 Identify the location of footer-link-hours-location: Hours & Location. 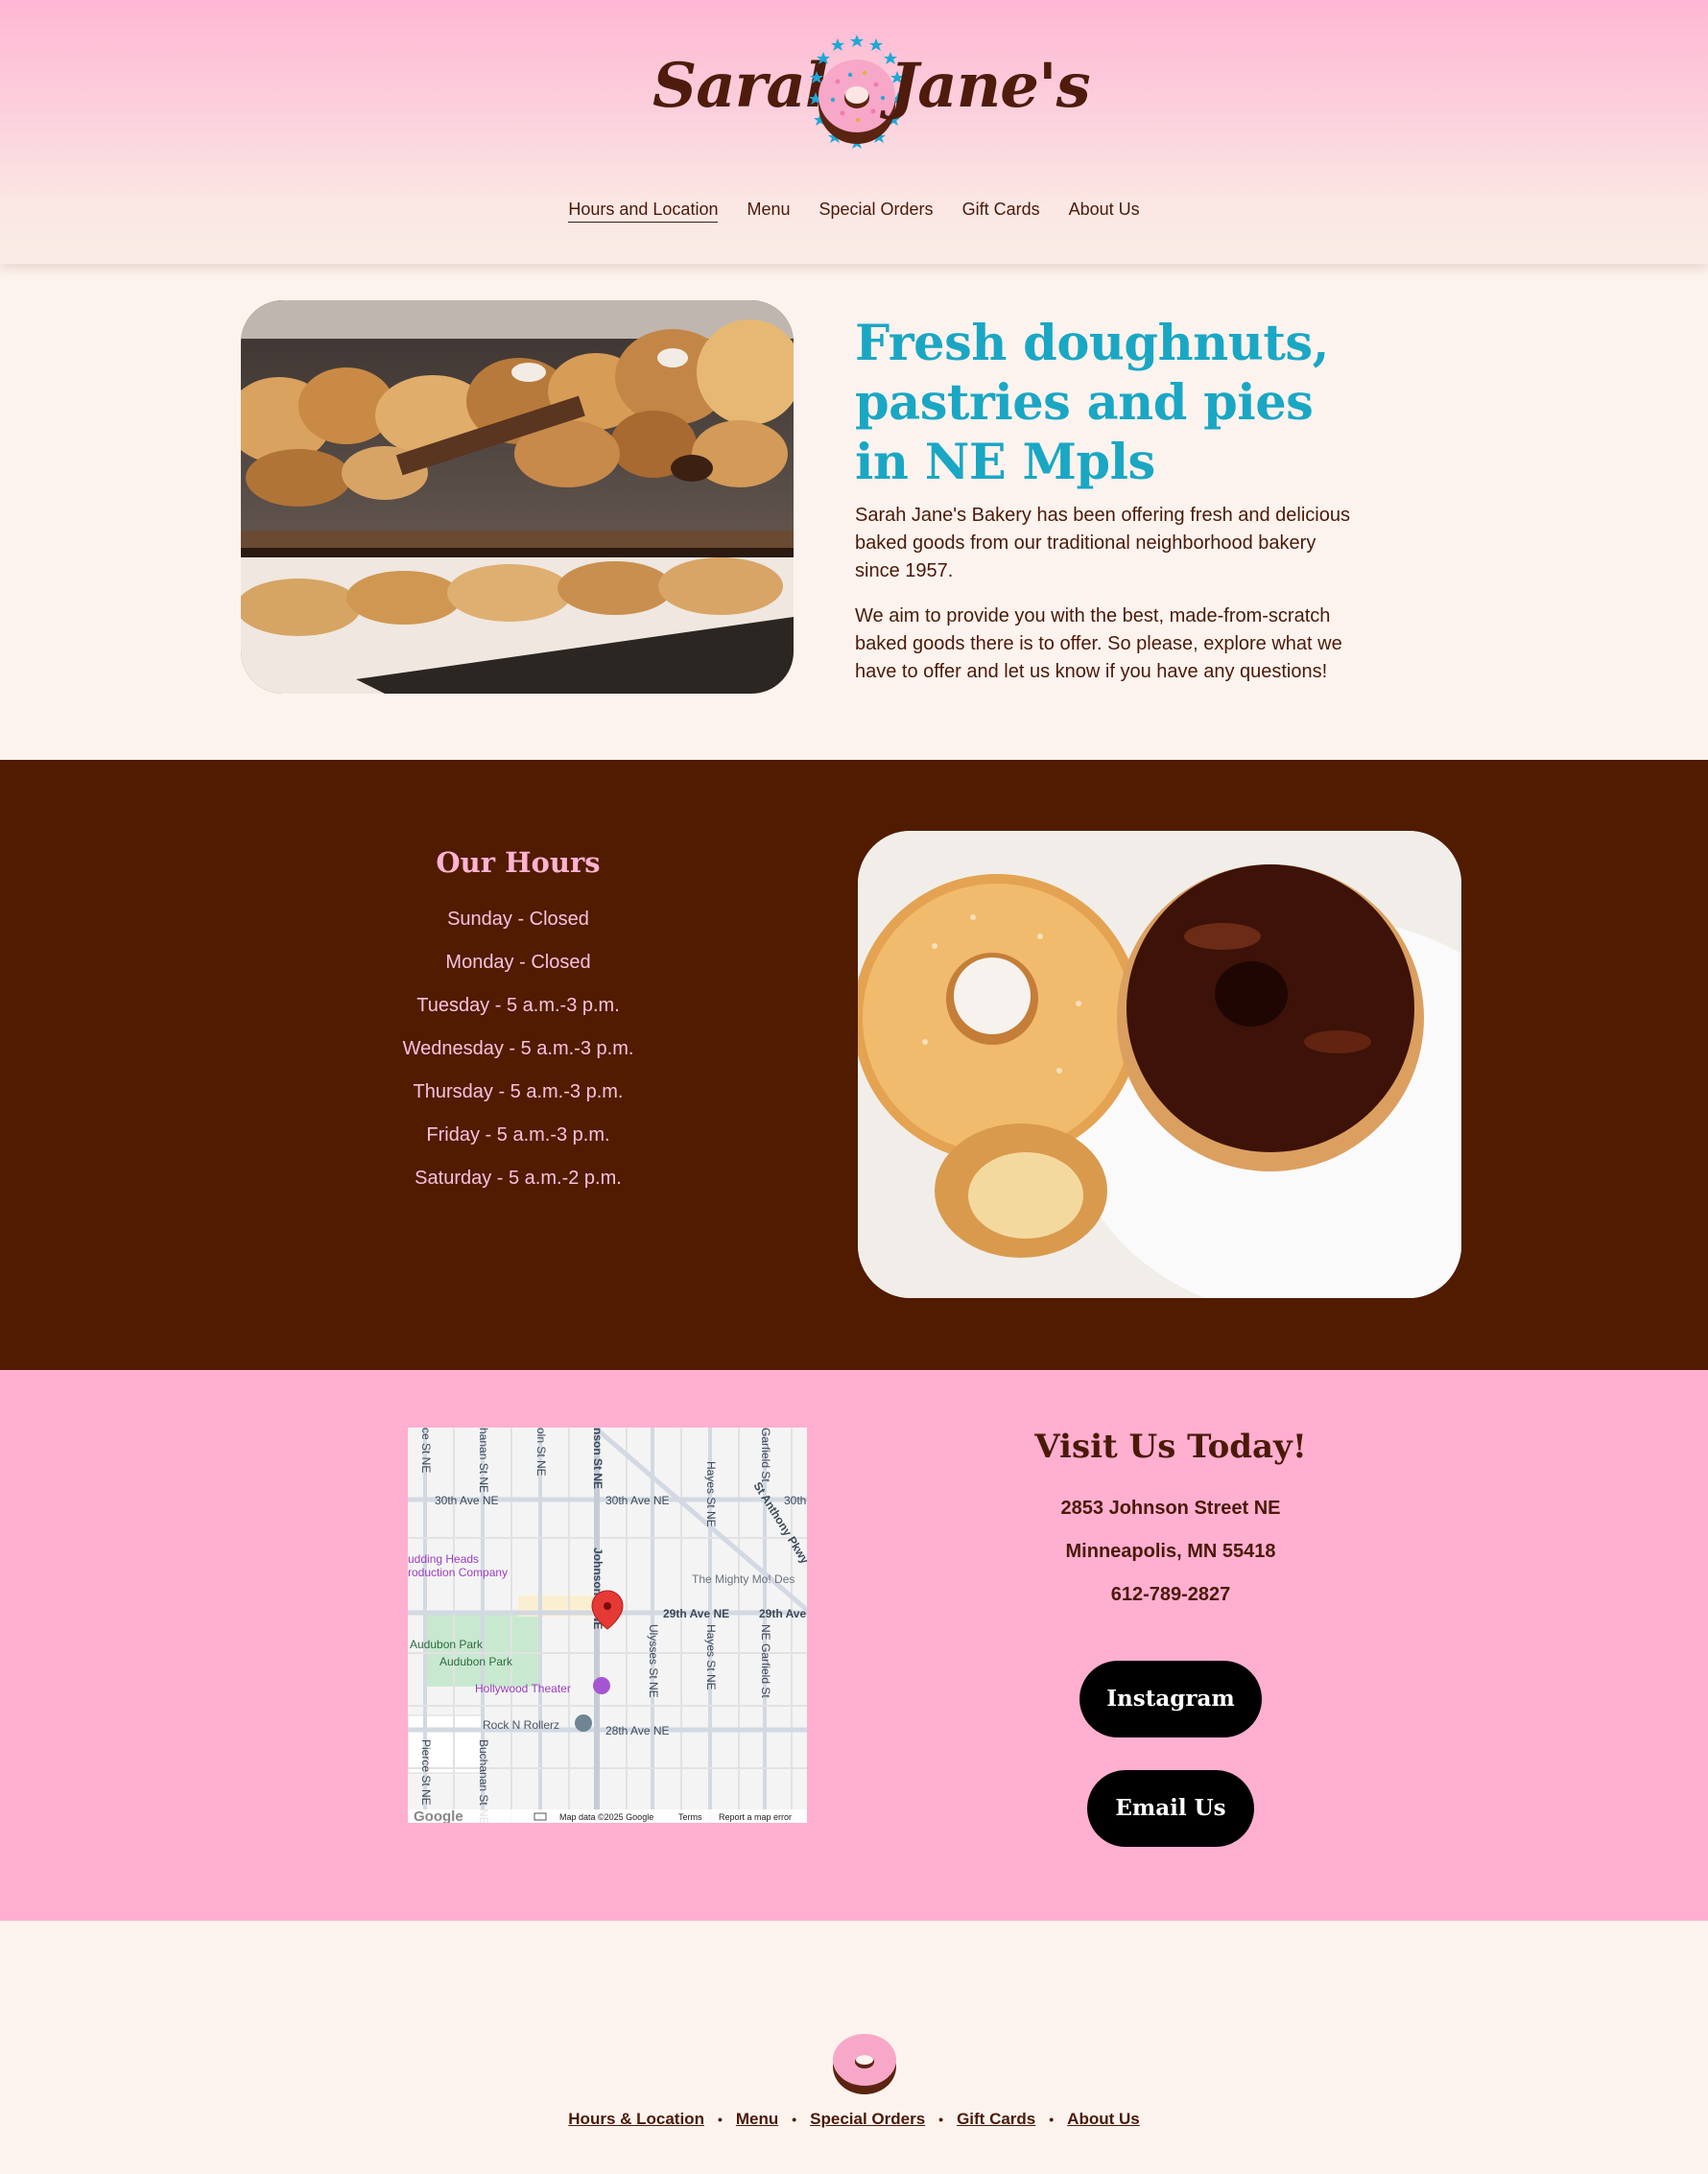
(636, 2119).